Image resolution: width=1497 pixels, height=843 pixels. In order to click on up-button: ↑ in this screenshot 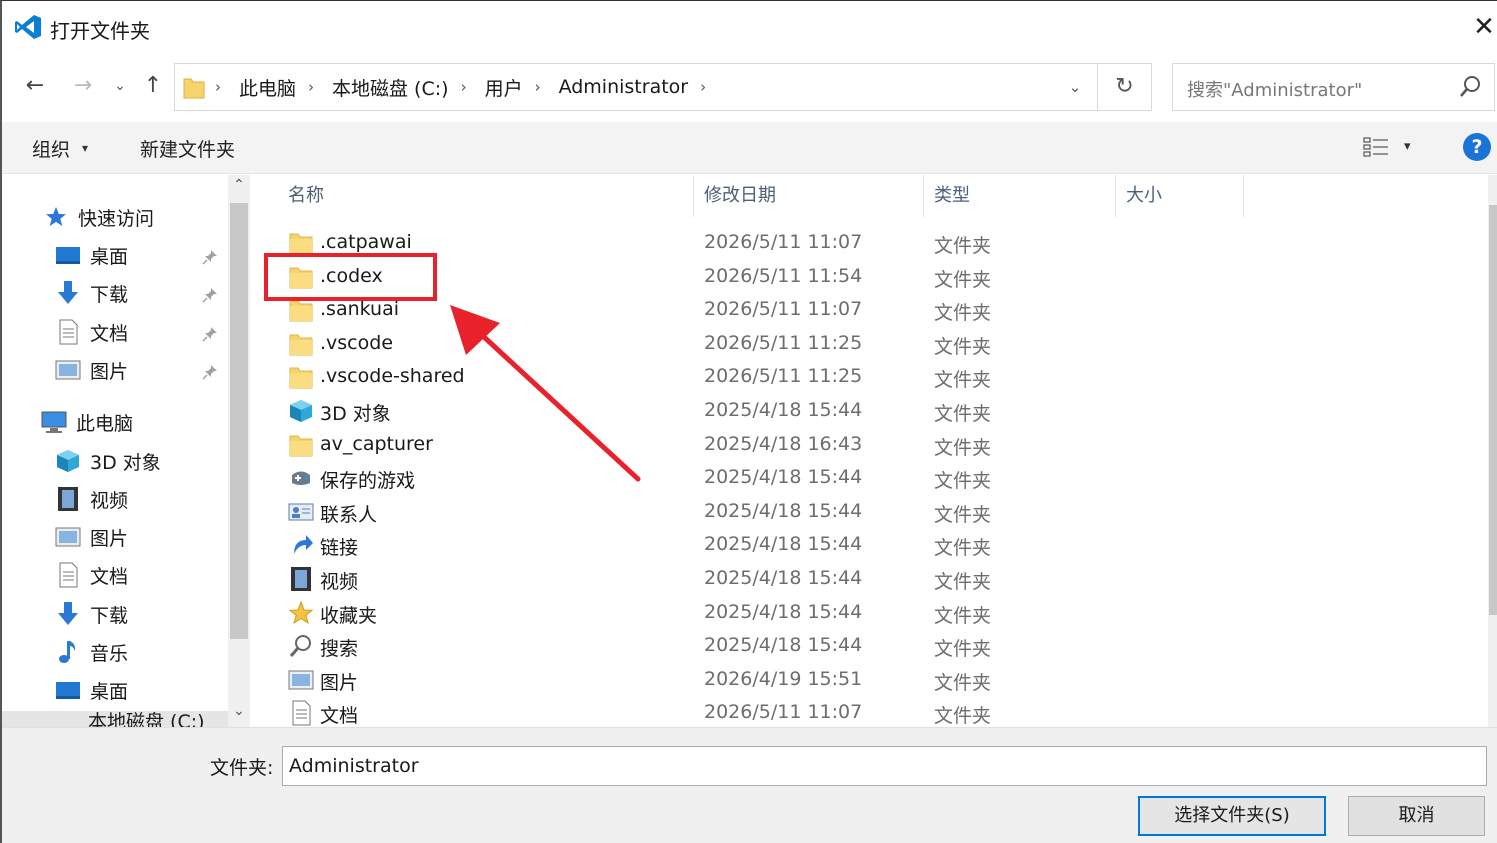, I will do `click(153, 86)`.